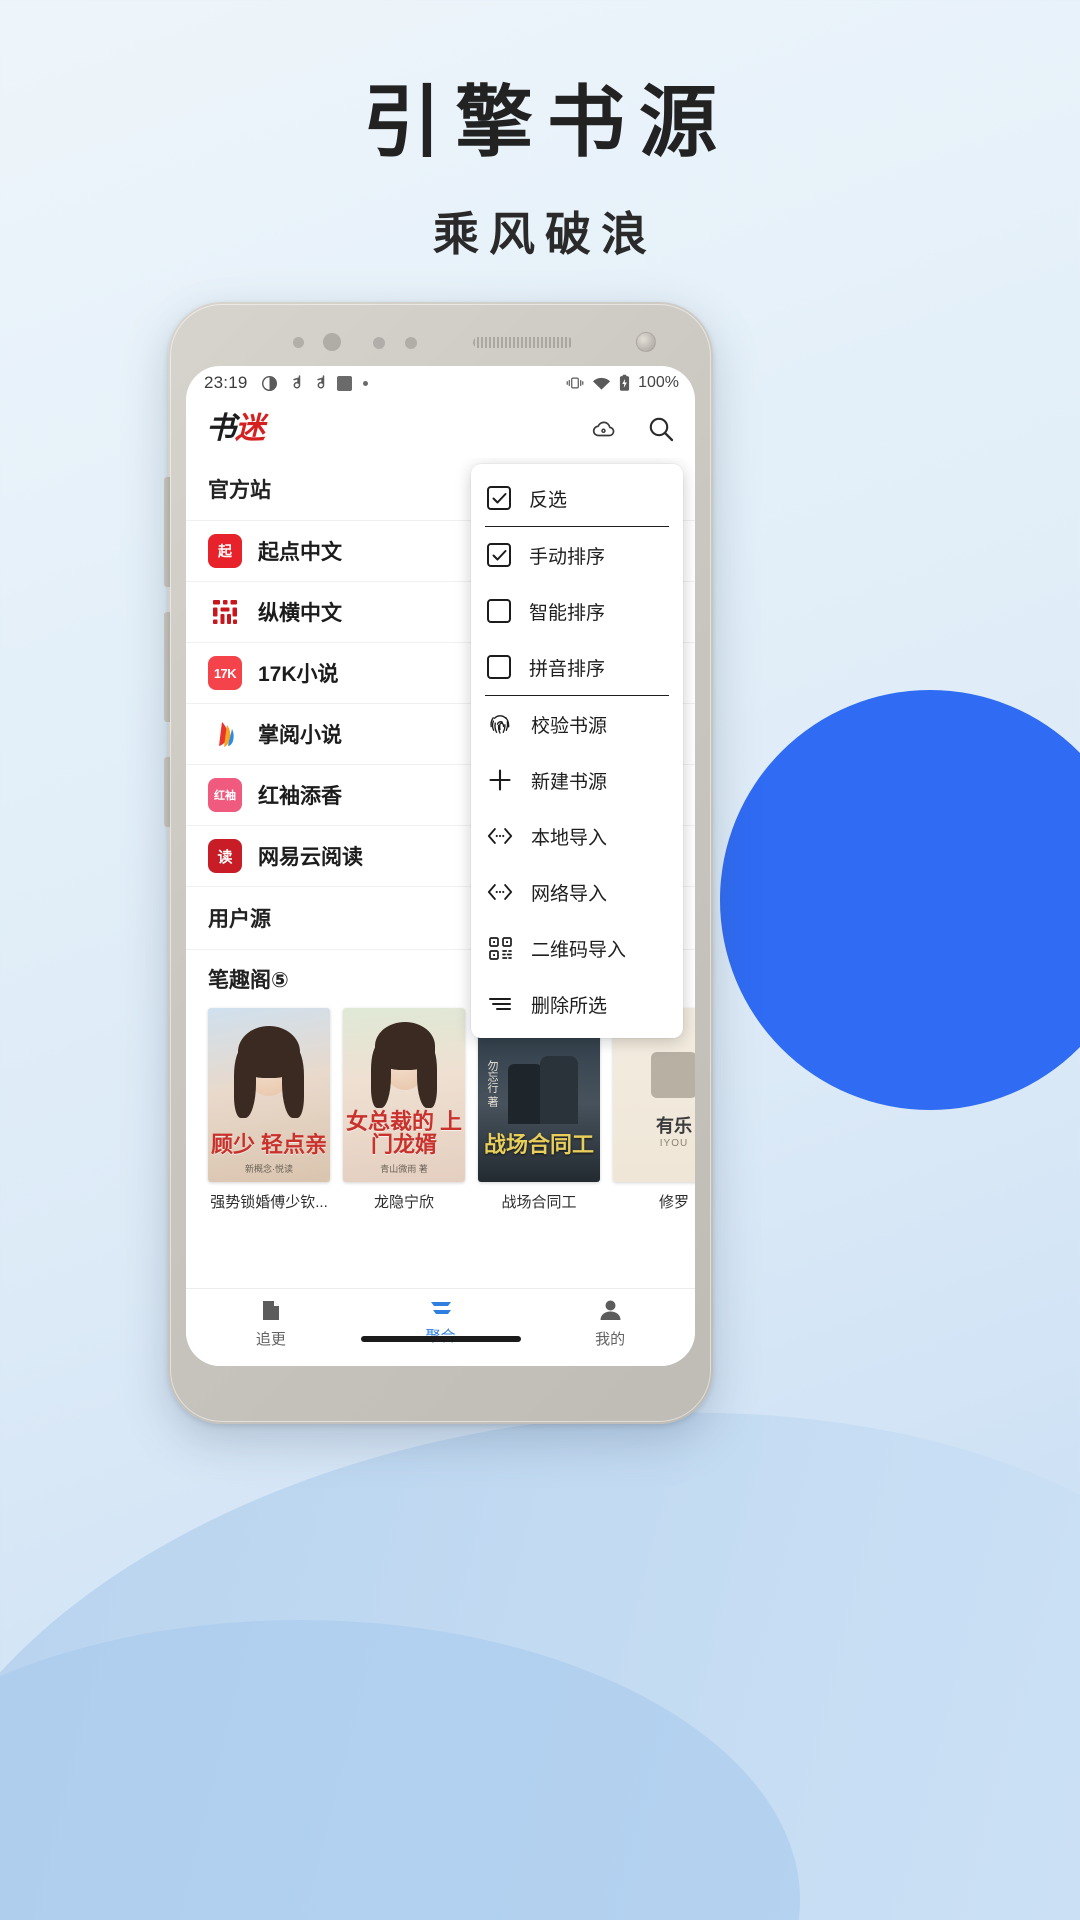 The width and height of the screenshot is (1080, 1920). I want to click on hongxiu-icon: 红袖, so click(225, 795).